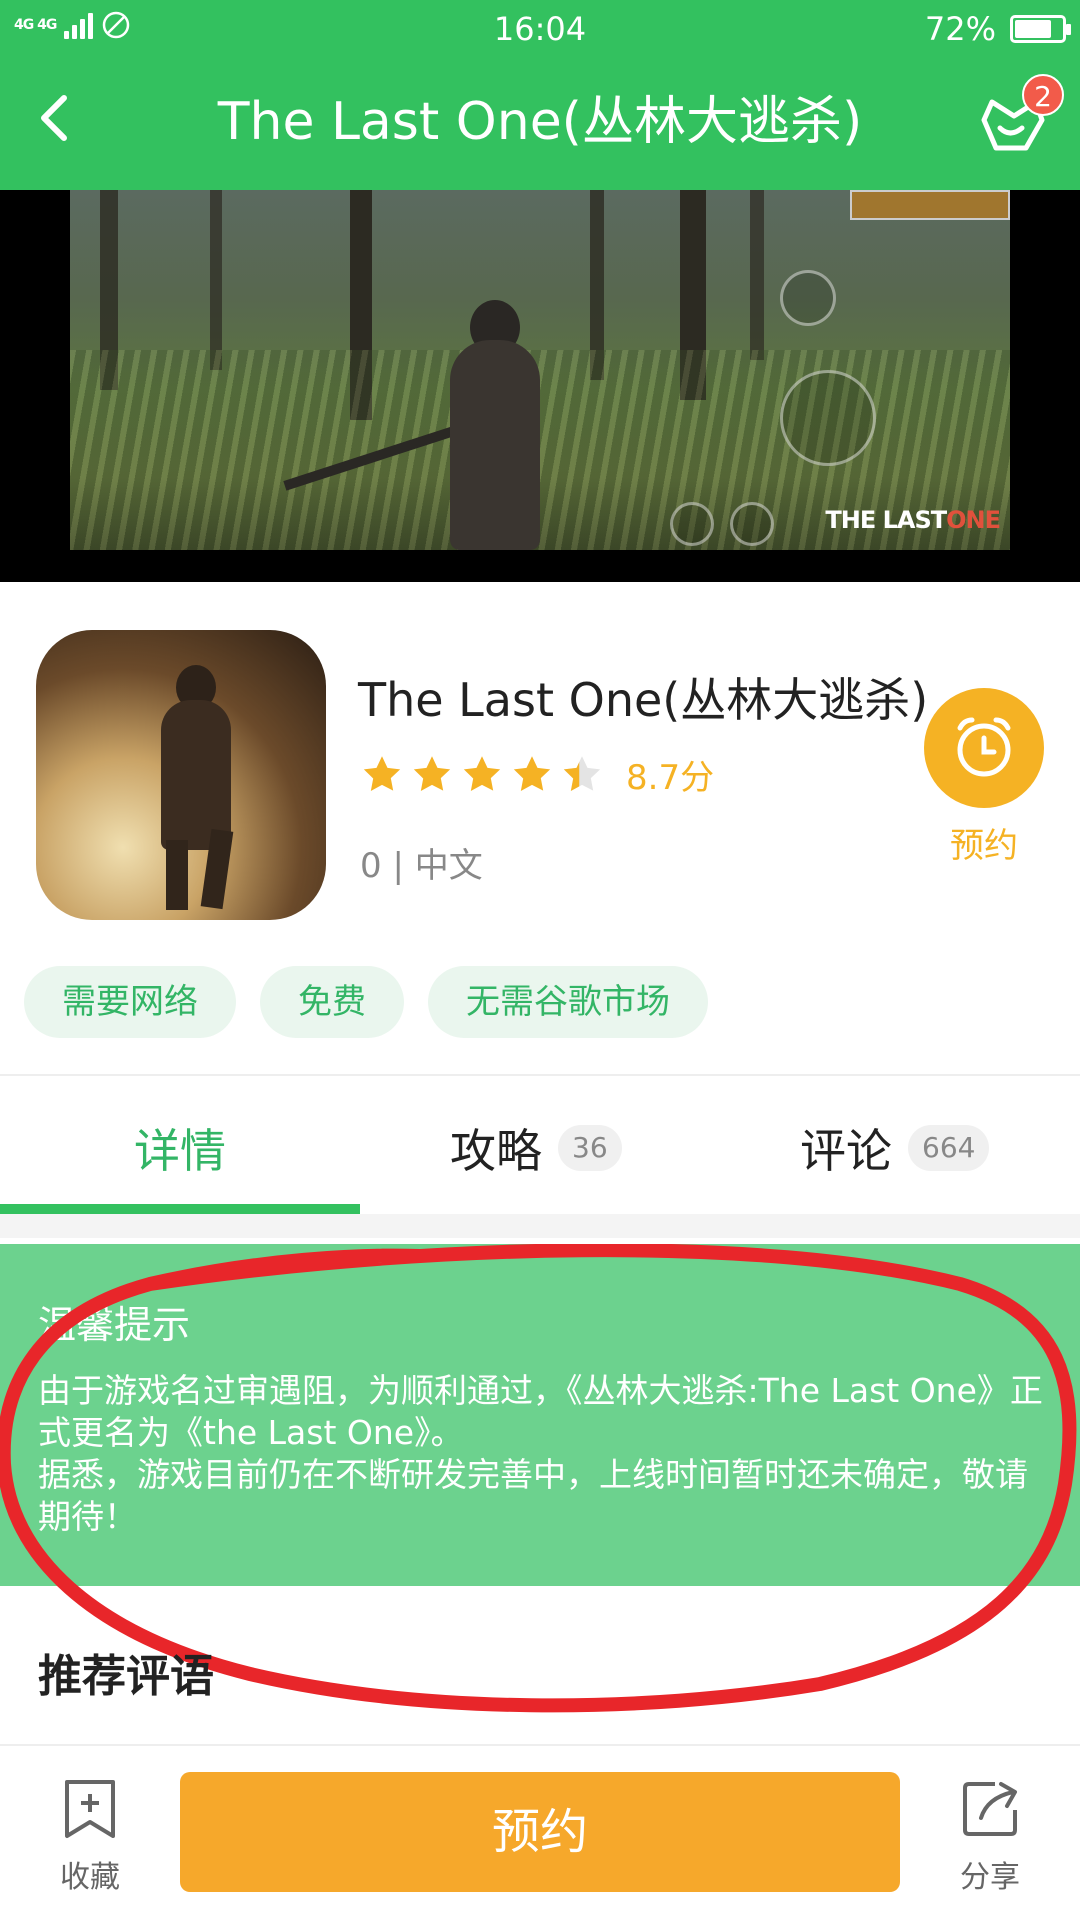 The image size is (1080, 1920). What do you see at coordinates (90, 1877) in the screenshot?
I see `favorite-label: 收藏` at bounding box center [90, 1877].